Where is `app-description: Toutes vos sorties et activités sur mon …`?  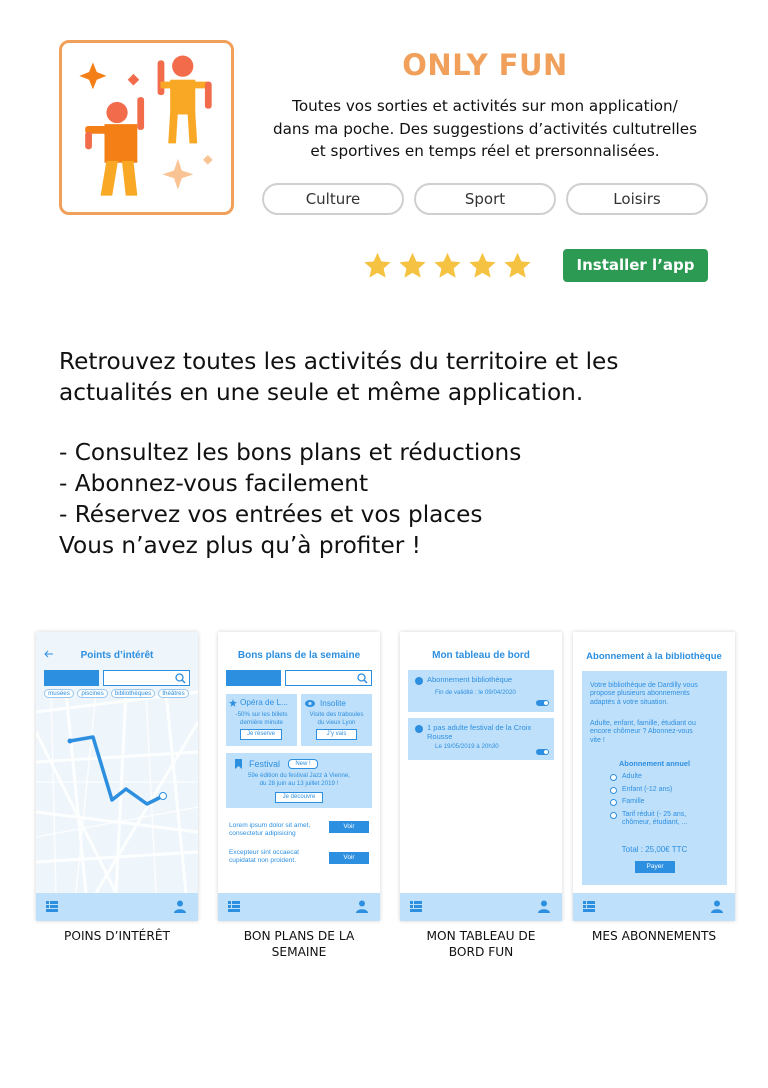 app-description: Toutes vos sorties et activités sur mon … is located at coordinates (485, 129).